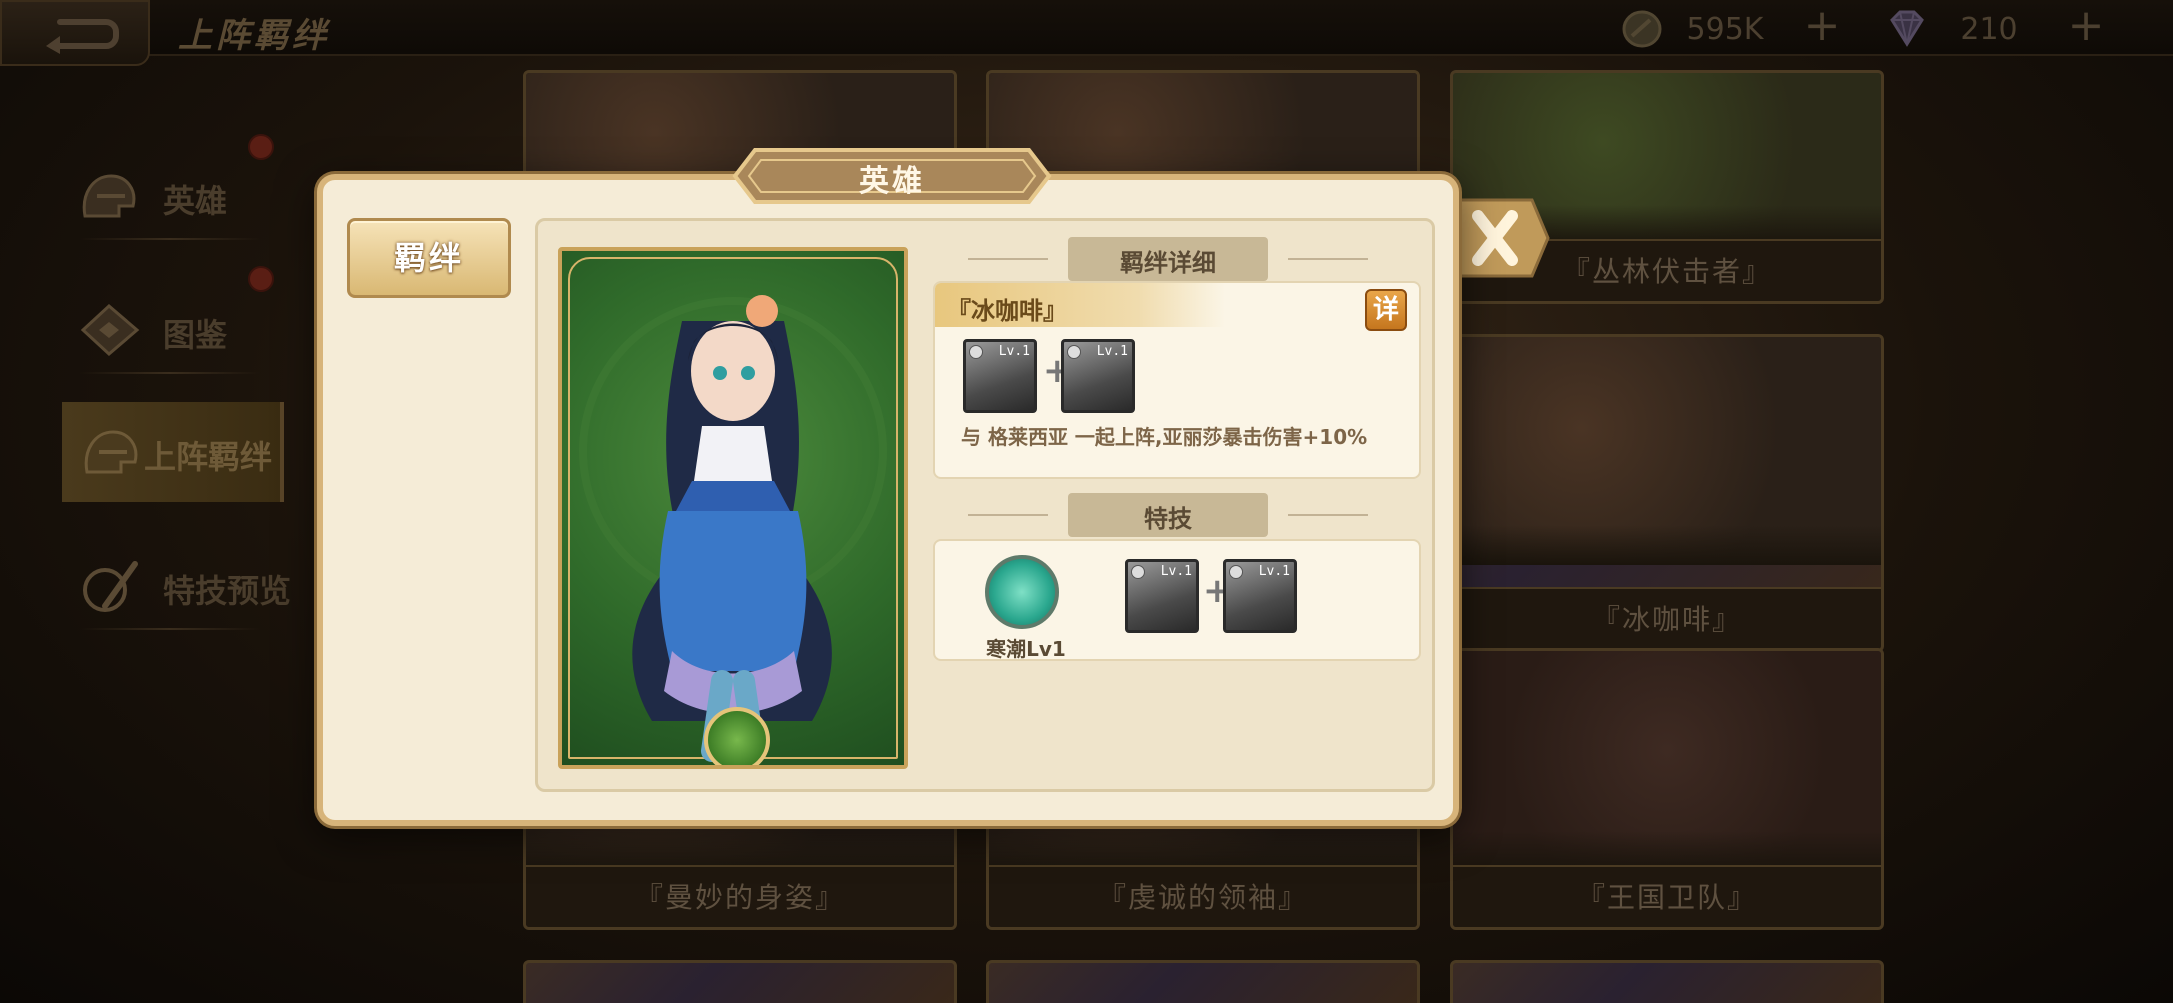 The width and height of the screenshot is (2173, 1003). I want to click on section-pill: 特技, so click(1168, 515).